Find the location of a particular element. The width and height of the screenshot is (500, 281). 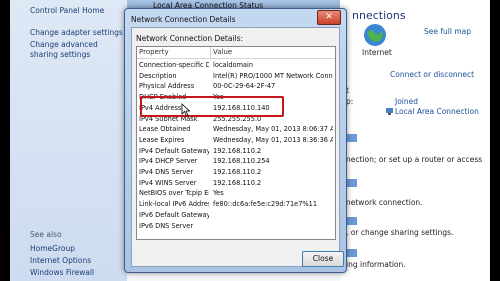

globe-icon is located at coordinates (375, 35).